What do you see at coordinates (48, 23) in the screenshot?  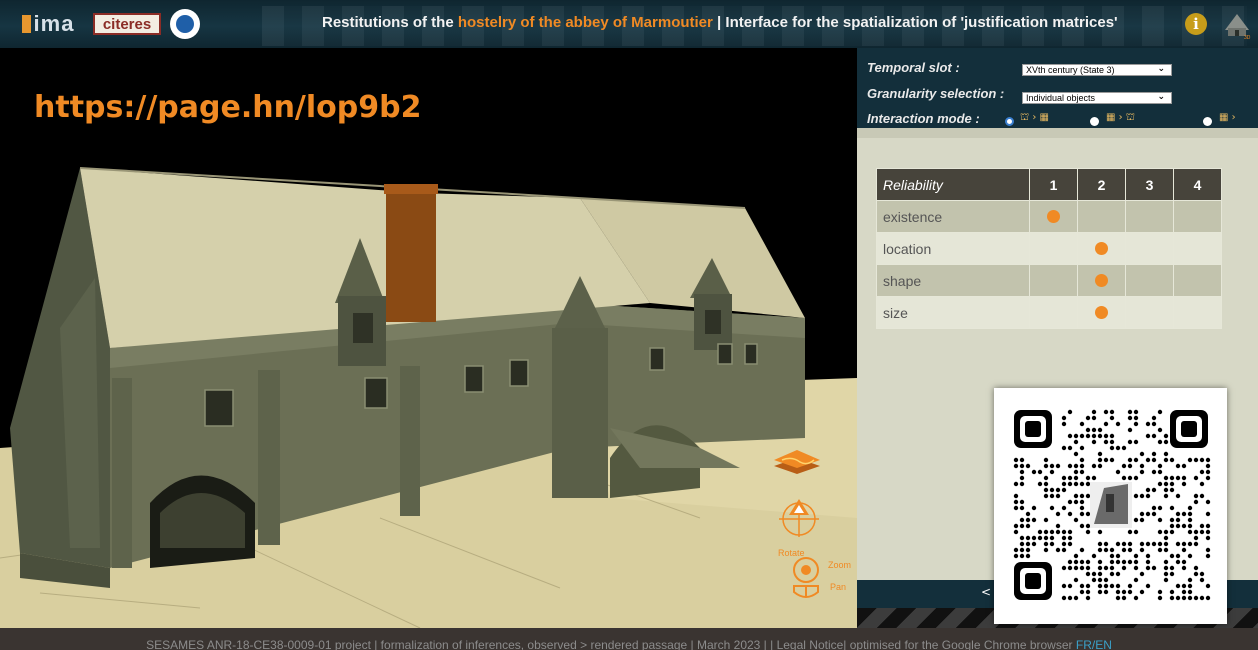 I see `imar-logo: ima` at bounding box center [48, 23].